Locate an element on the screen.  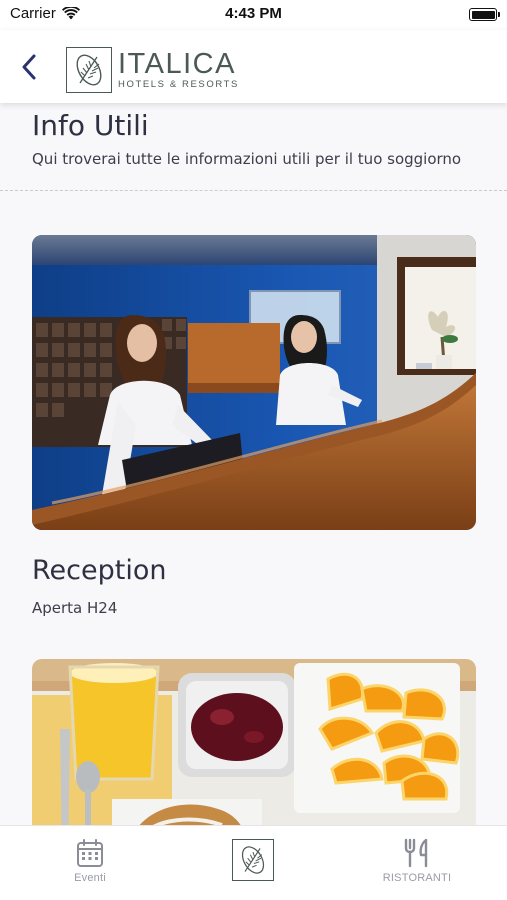
logo-text: ITALICA HOTELS & RESORTS is located at coordinates (178, 69).